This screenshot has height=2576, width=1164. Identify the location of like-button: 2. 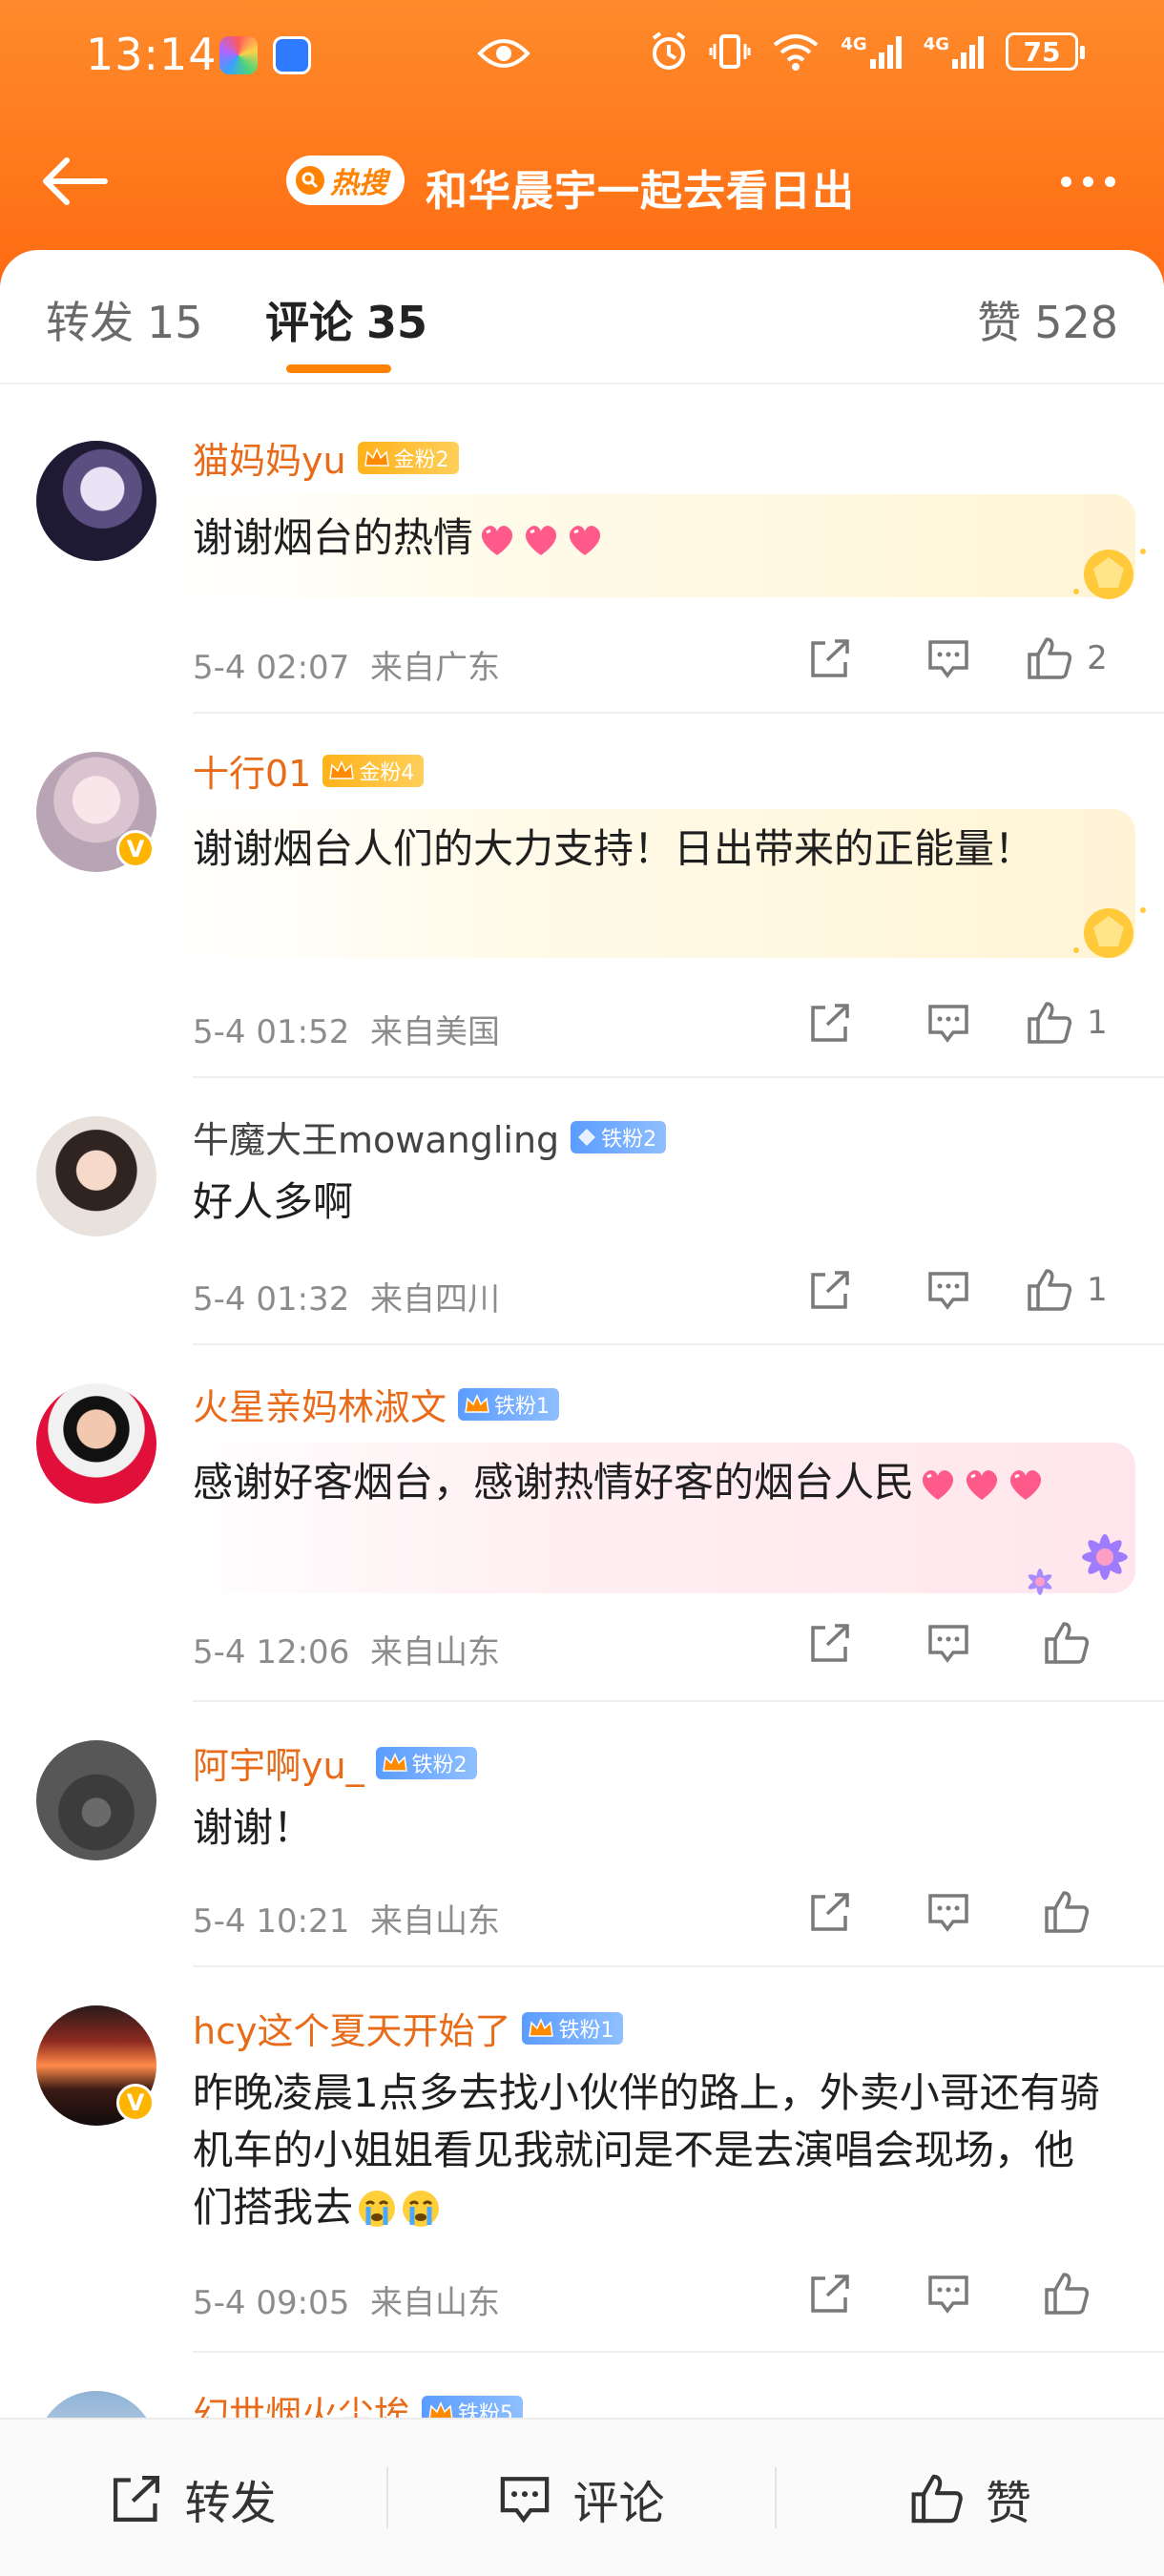
(1067, 658).